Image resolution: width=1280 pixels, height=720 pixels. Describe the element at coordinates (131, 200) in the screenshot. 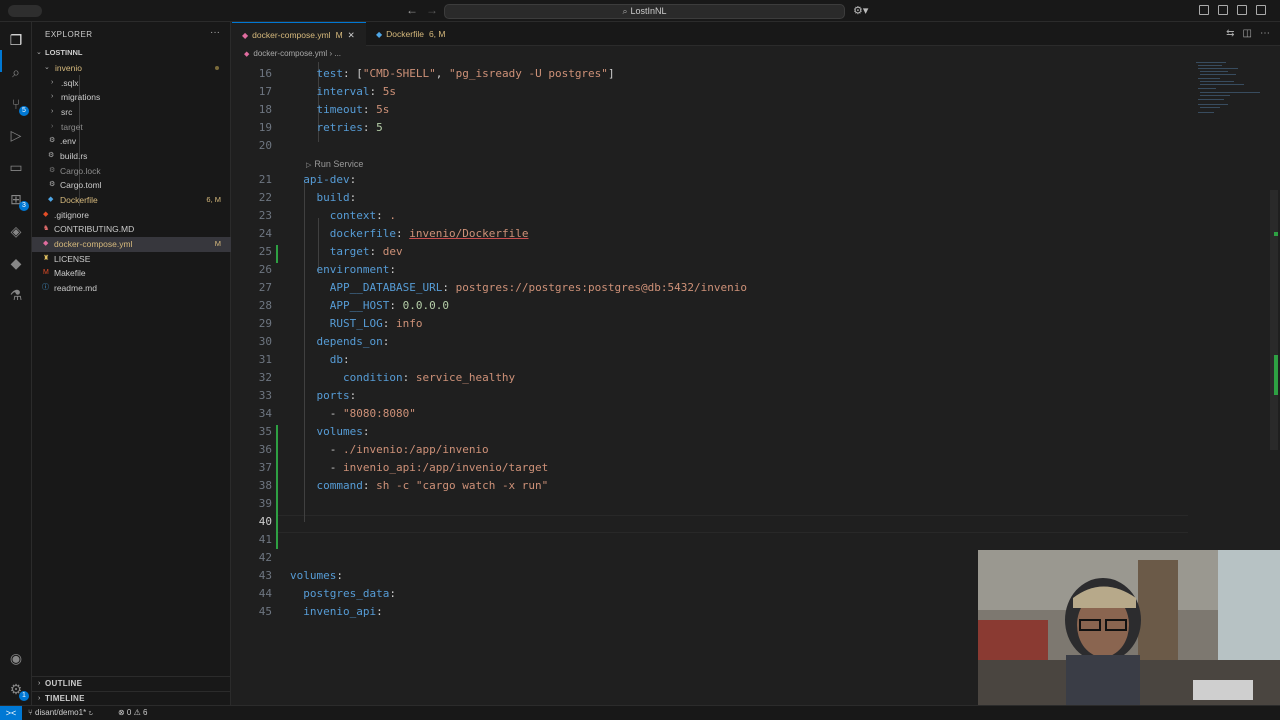

I see `tree-file-dockerfile: ◆ Dockerfile 6, M` at that location.